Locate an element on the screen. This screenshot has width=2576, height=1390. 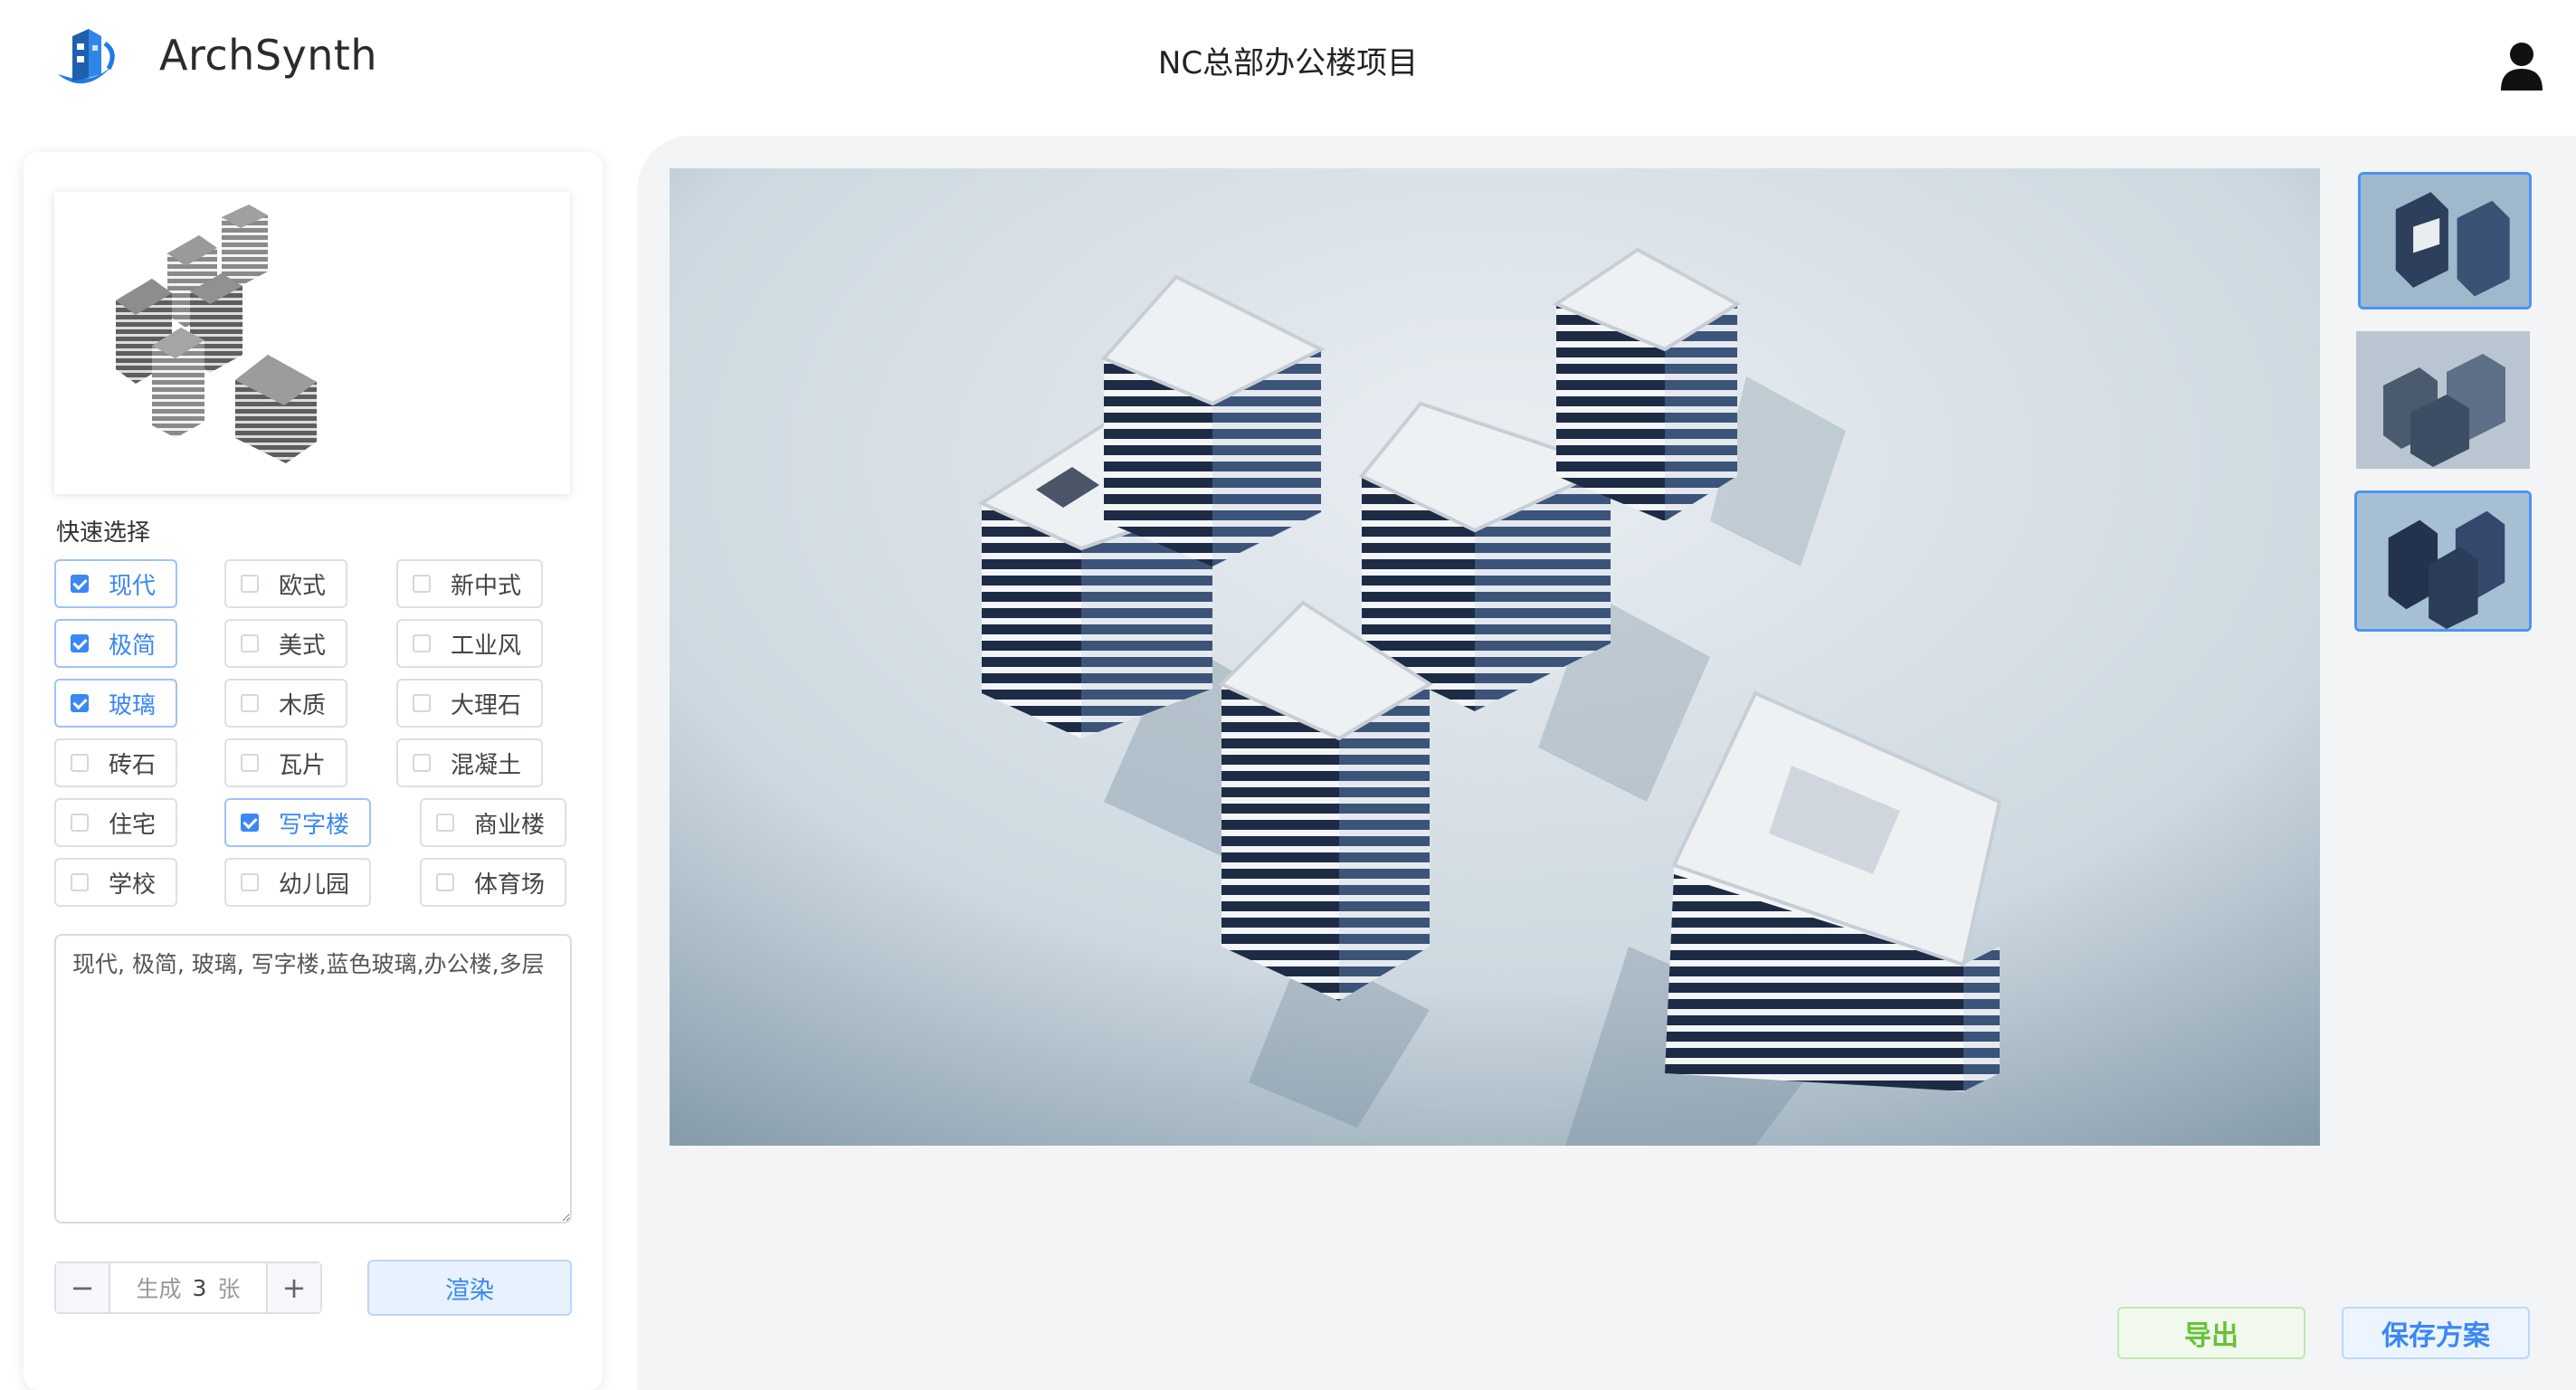
style-tag-label: 商业楼 is located at coordinates (510, 825).